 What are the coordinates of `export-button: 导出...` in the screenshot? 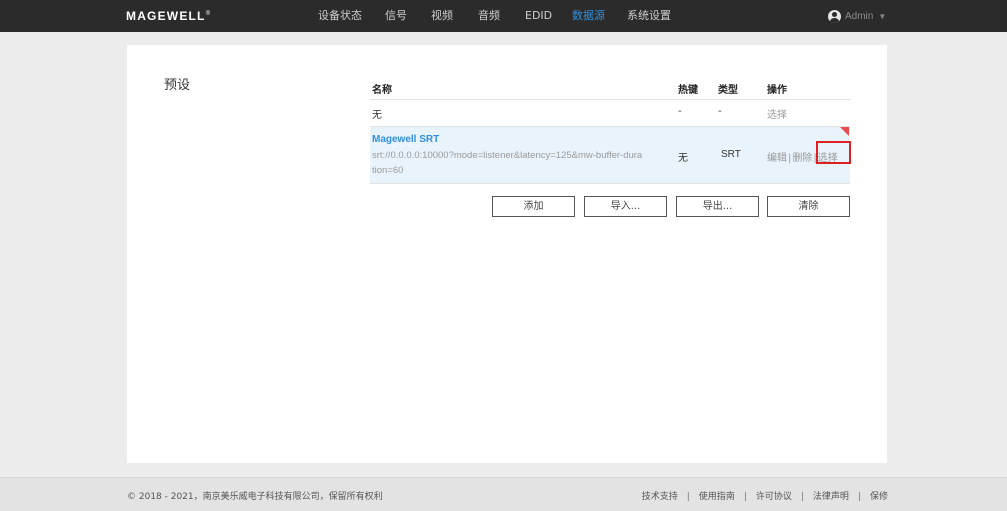 It's located at (717, 206).